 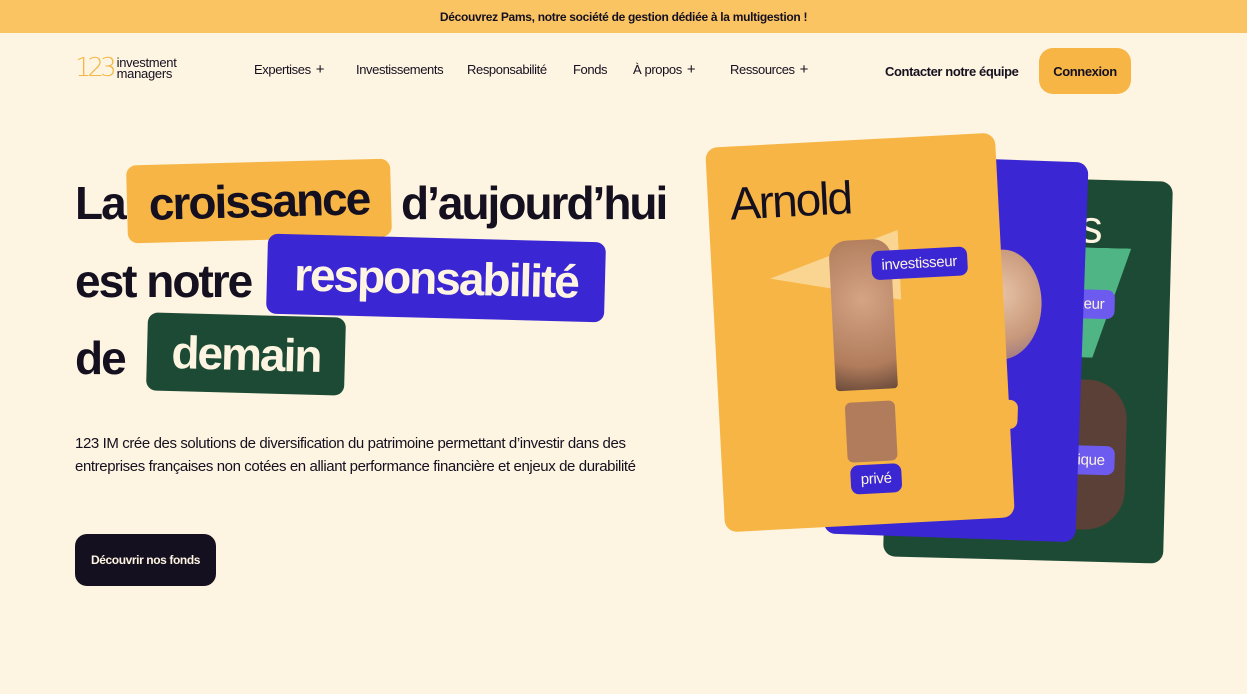 I want to click on nav-investissements: Investissements, so click(x=411, y=69).